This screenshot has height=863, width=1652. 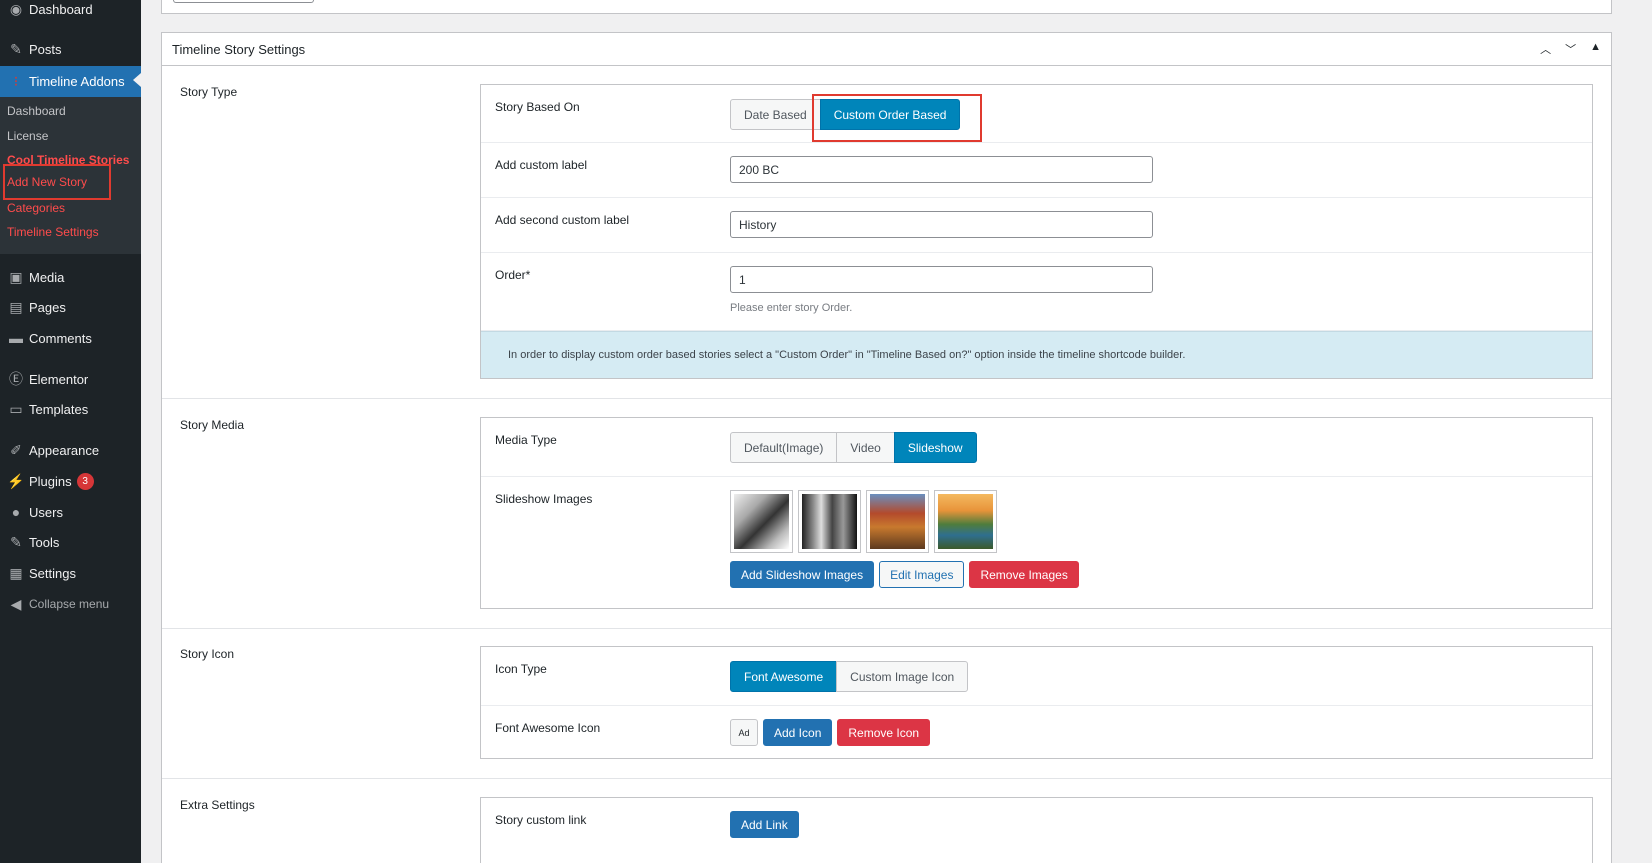 I want to click on submenu-categories: Categories, so click(x=36, y=208).